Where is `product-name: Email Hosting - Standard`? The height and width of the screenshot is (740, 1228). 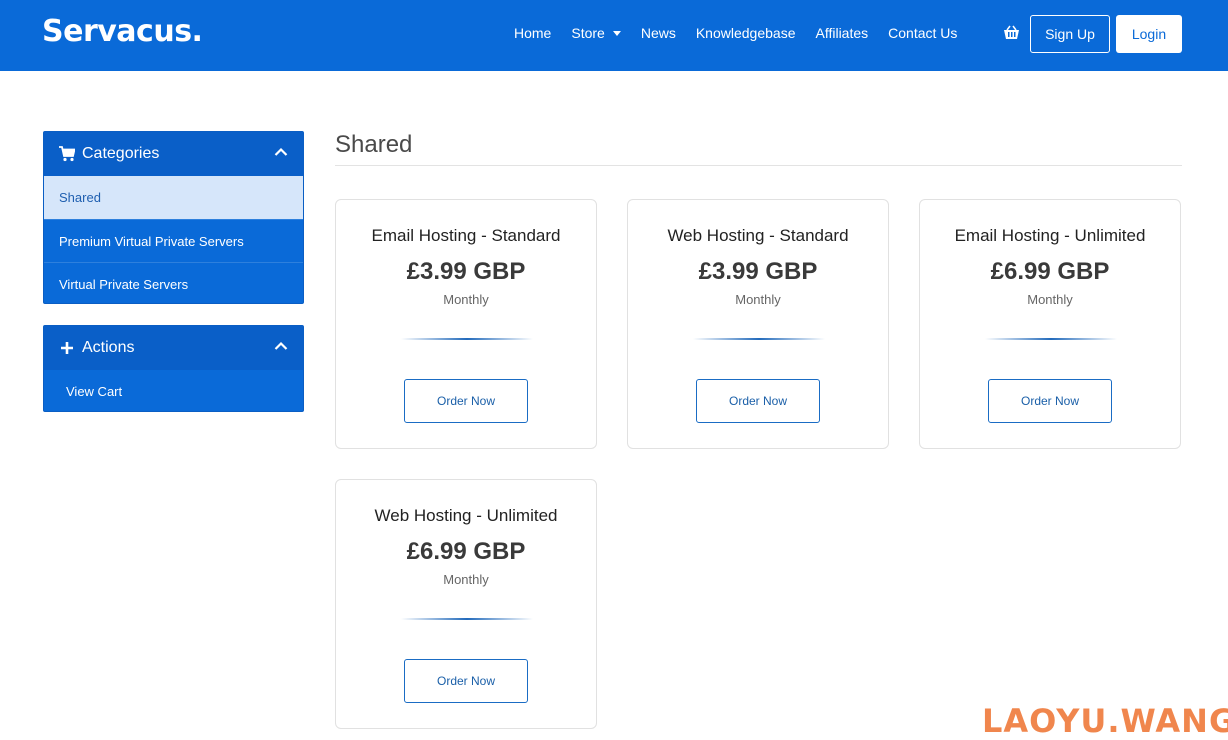 product-name: Email Hosting - Standard is located at coordinates (466, 235).